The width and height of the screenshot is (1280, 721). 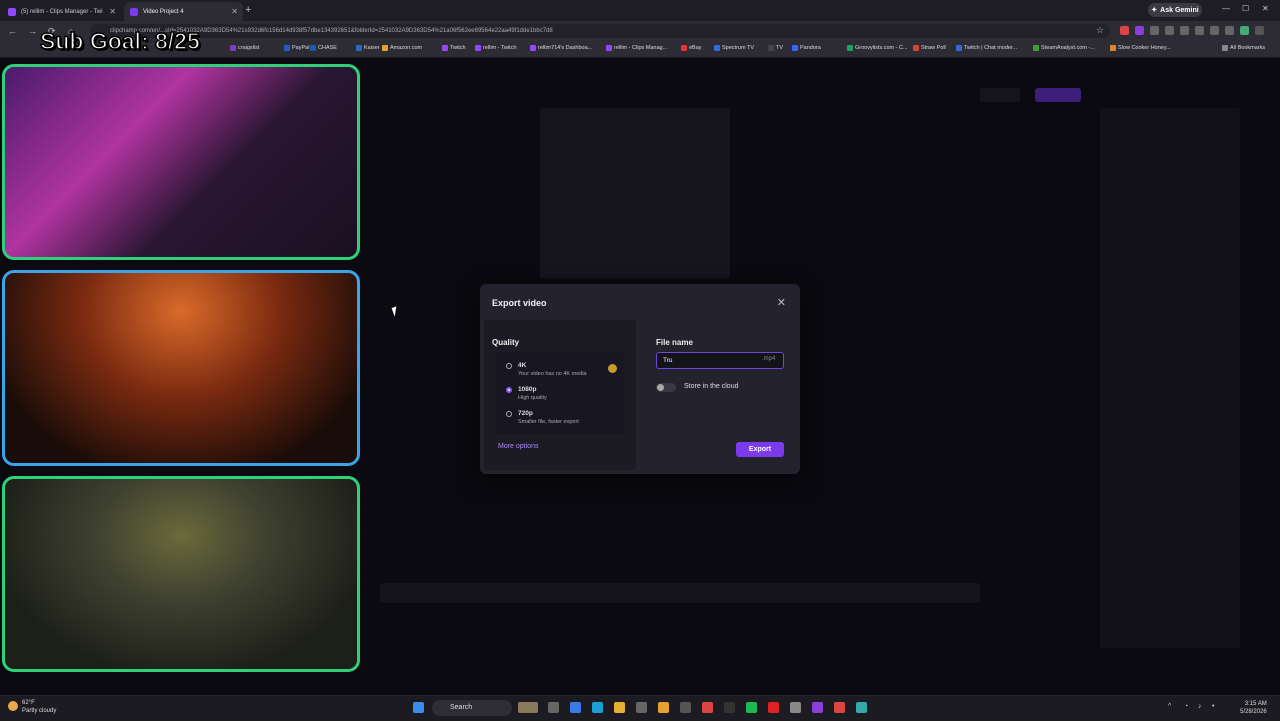 What do you see at coordinates (1253, 708) in the screenshot?
I see `system-clock: 3:15 AM 5/28/2026` at bounding box center [1253, 708].